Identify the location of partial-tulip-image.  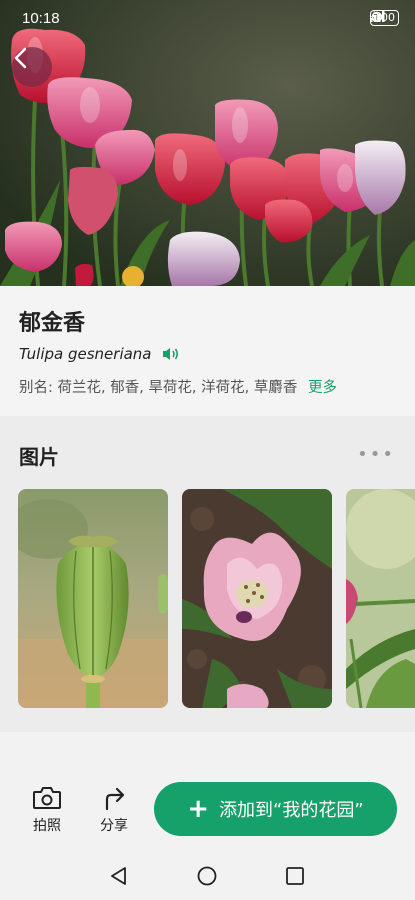
(380, 598).